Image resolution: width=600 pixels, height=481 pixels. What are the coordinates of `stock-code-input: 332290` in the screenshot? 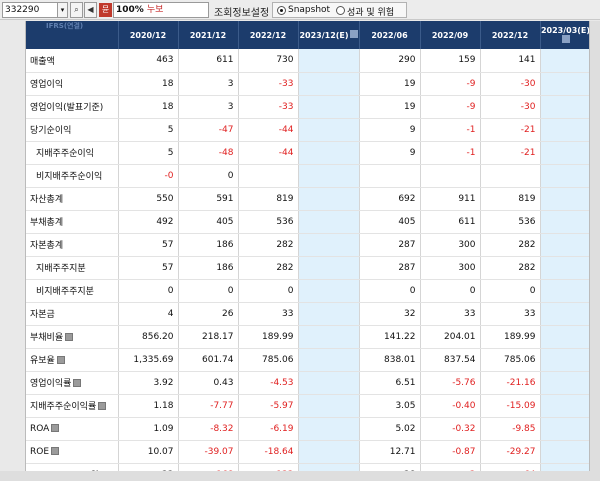 It's located at (30, 10).